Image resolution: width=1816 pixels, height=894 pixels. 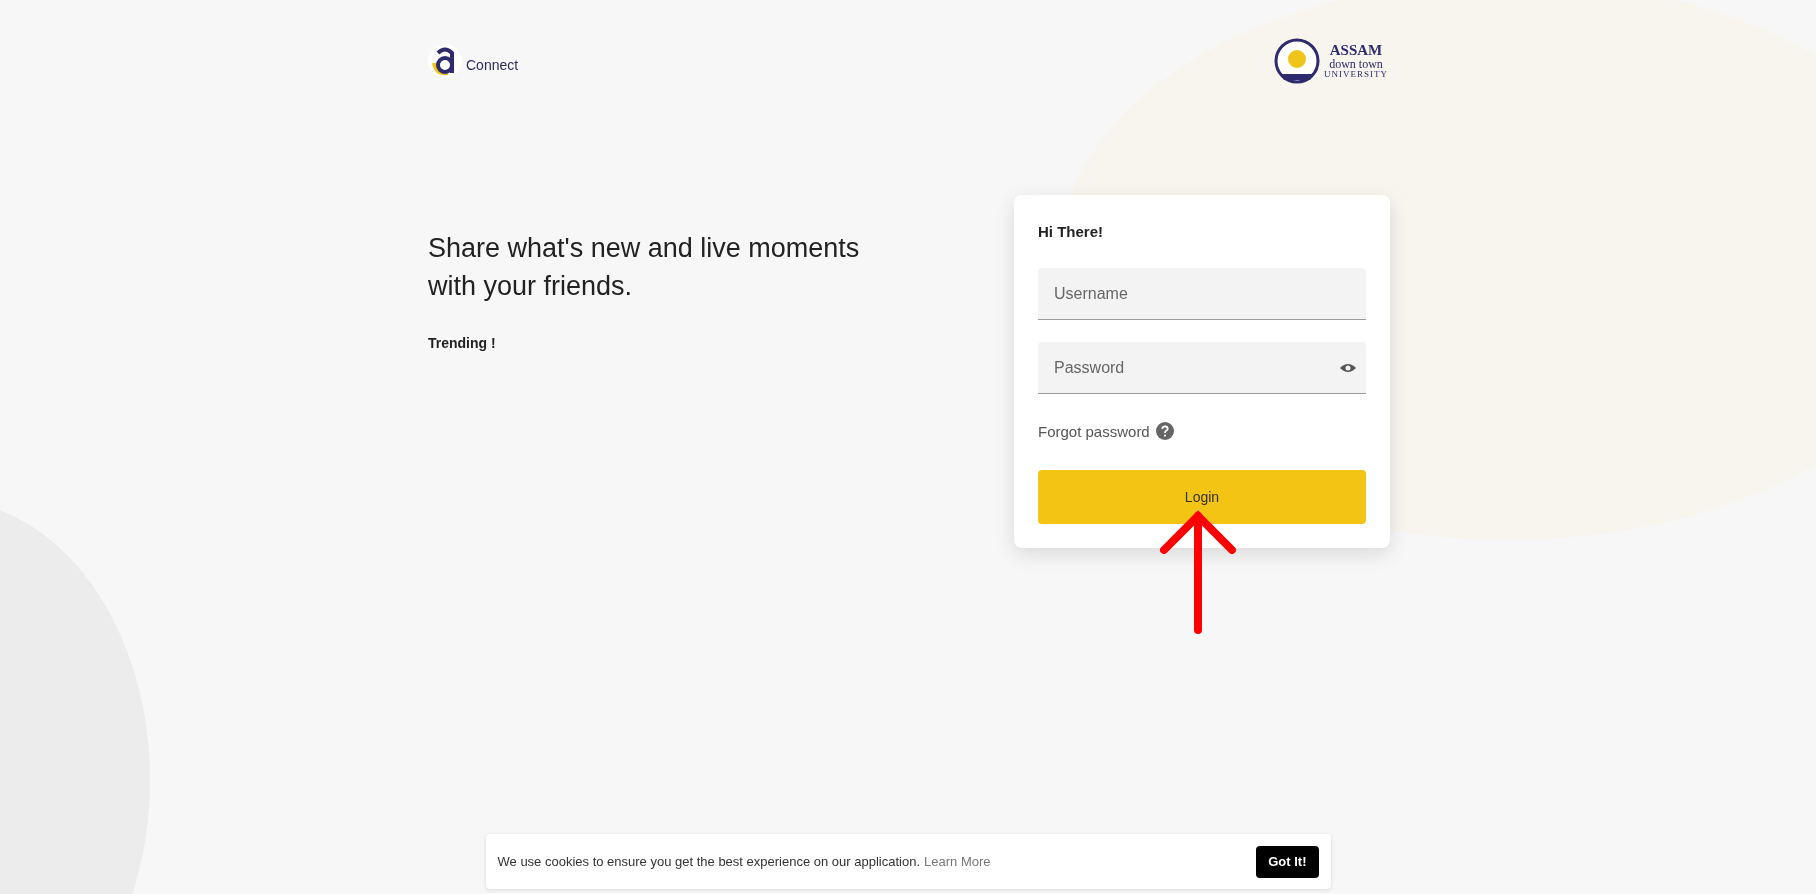 I want to click on greeting-title: Hi There!, so click(x=1071, y=231).